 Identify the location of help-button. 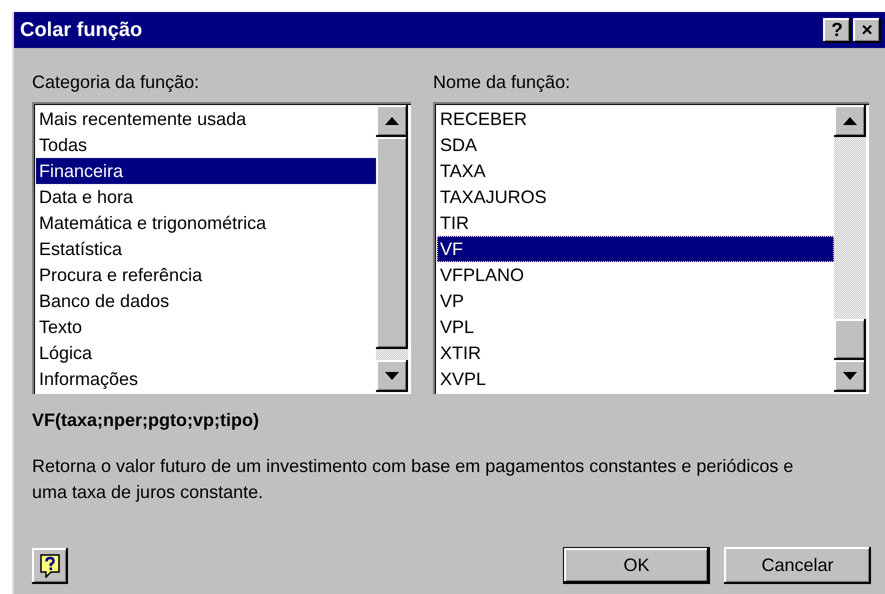
(50, 566).